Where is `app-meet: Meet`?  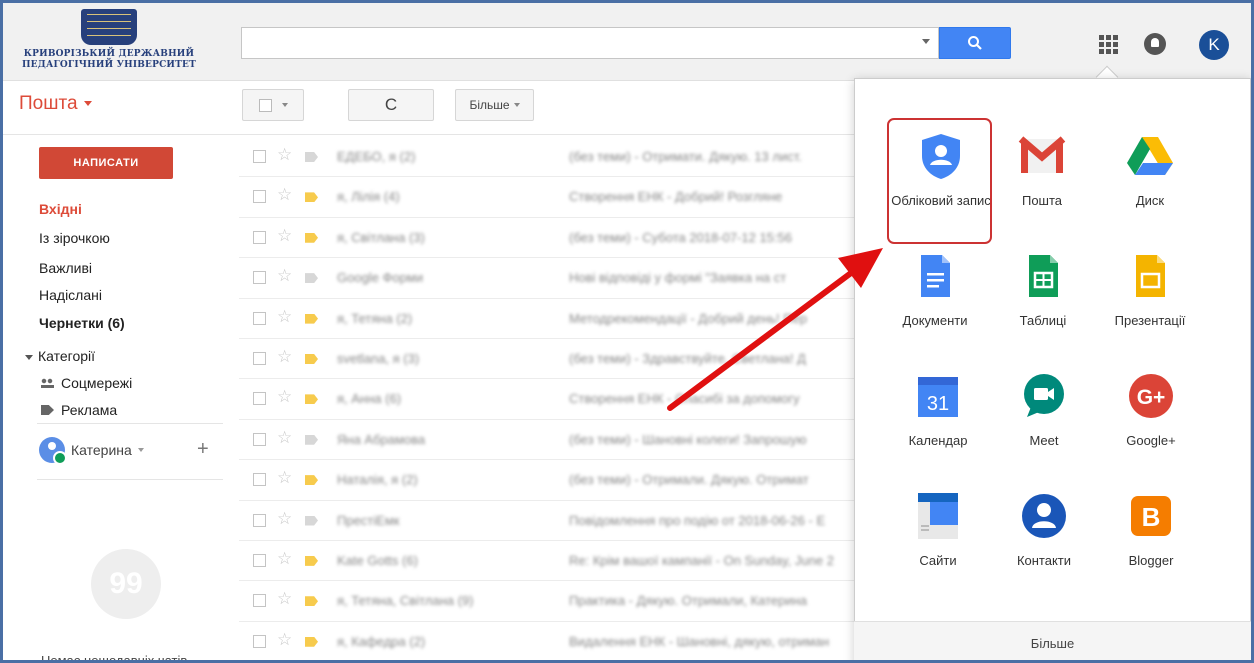 app-meet: Meet is located at coordinates (1044, 411).